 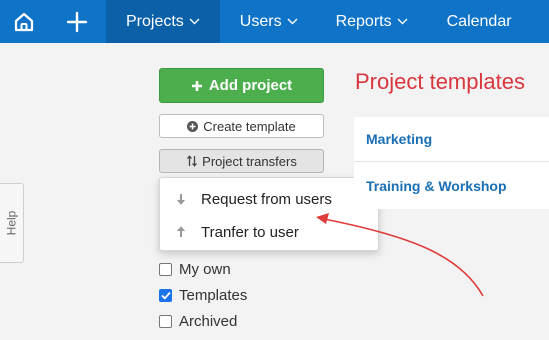 What do you see at coordinates (208, 321) in the screenshot?
I see `archived-label: Archived` at bounding box center [208, 321].